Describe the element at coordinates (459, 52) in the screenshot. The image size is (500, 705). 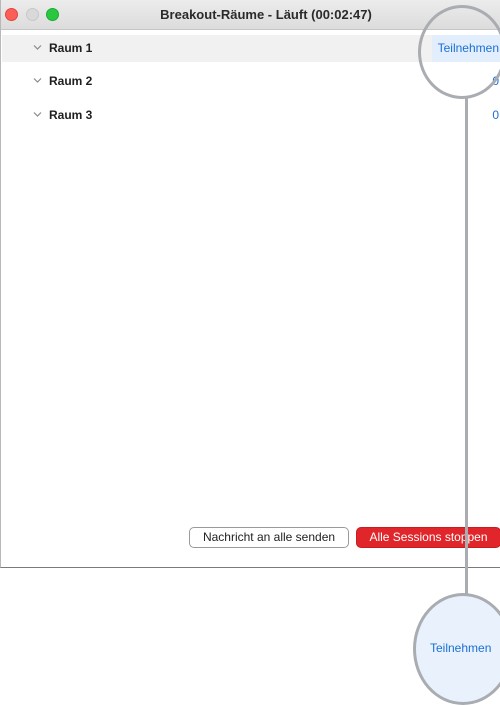
I see `magnifier-ring-top` at that location.